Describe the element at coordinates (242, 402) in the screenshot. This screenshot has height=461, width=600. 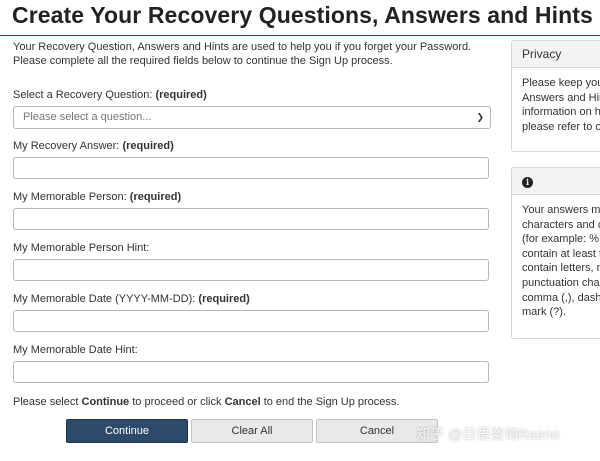
I see `footer-cancel-word: Cancel` at that location.